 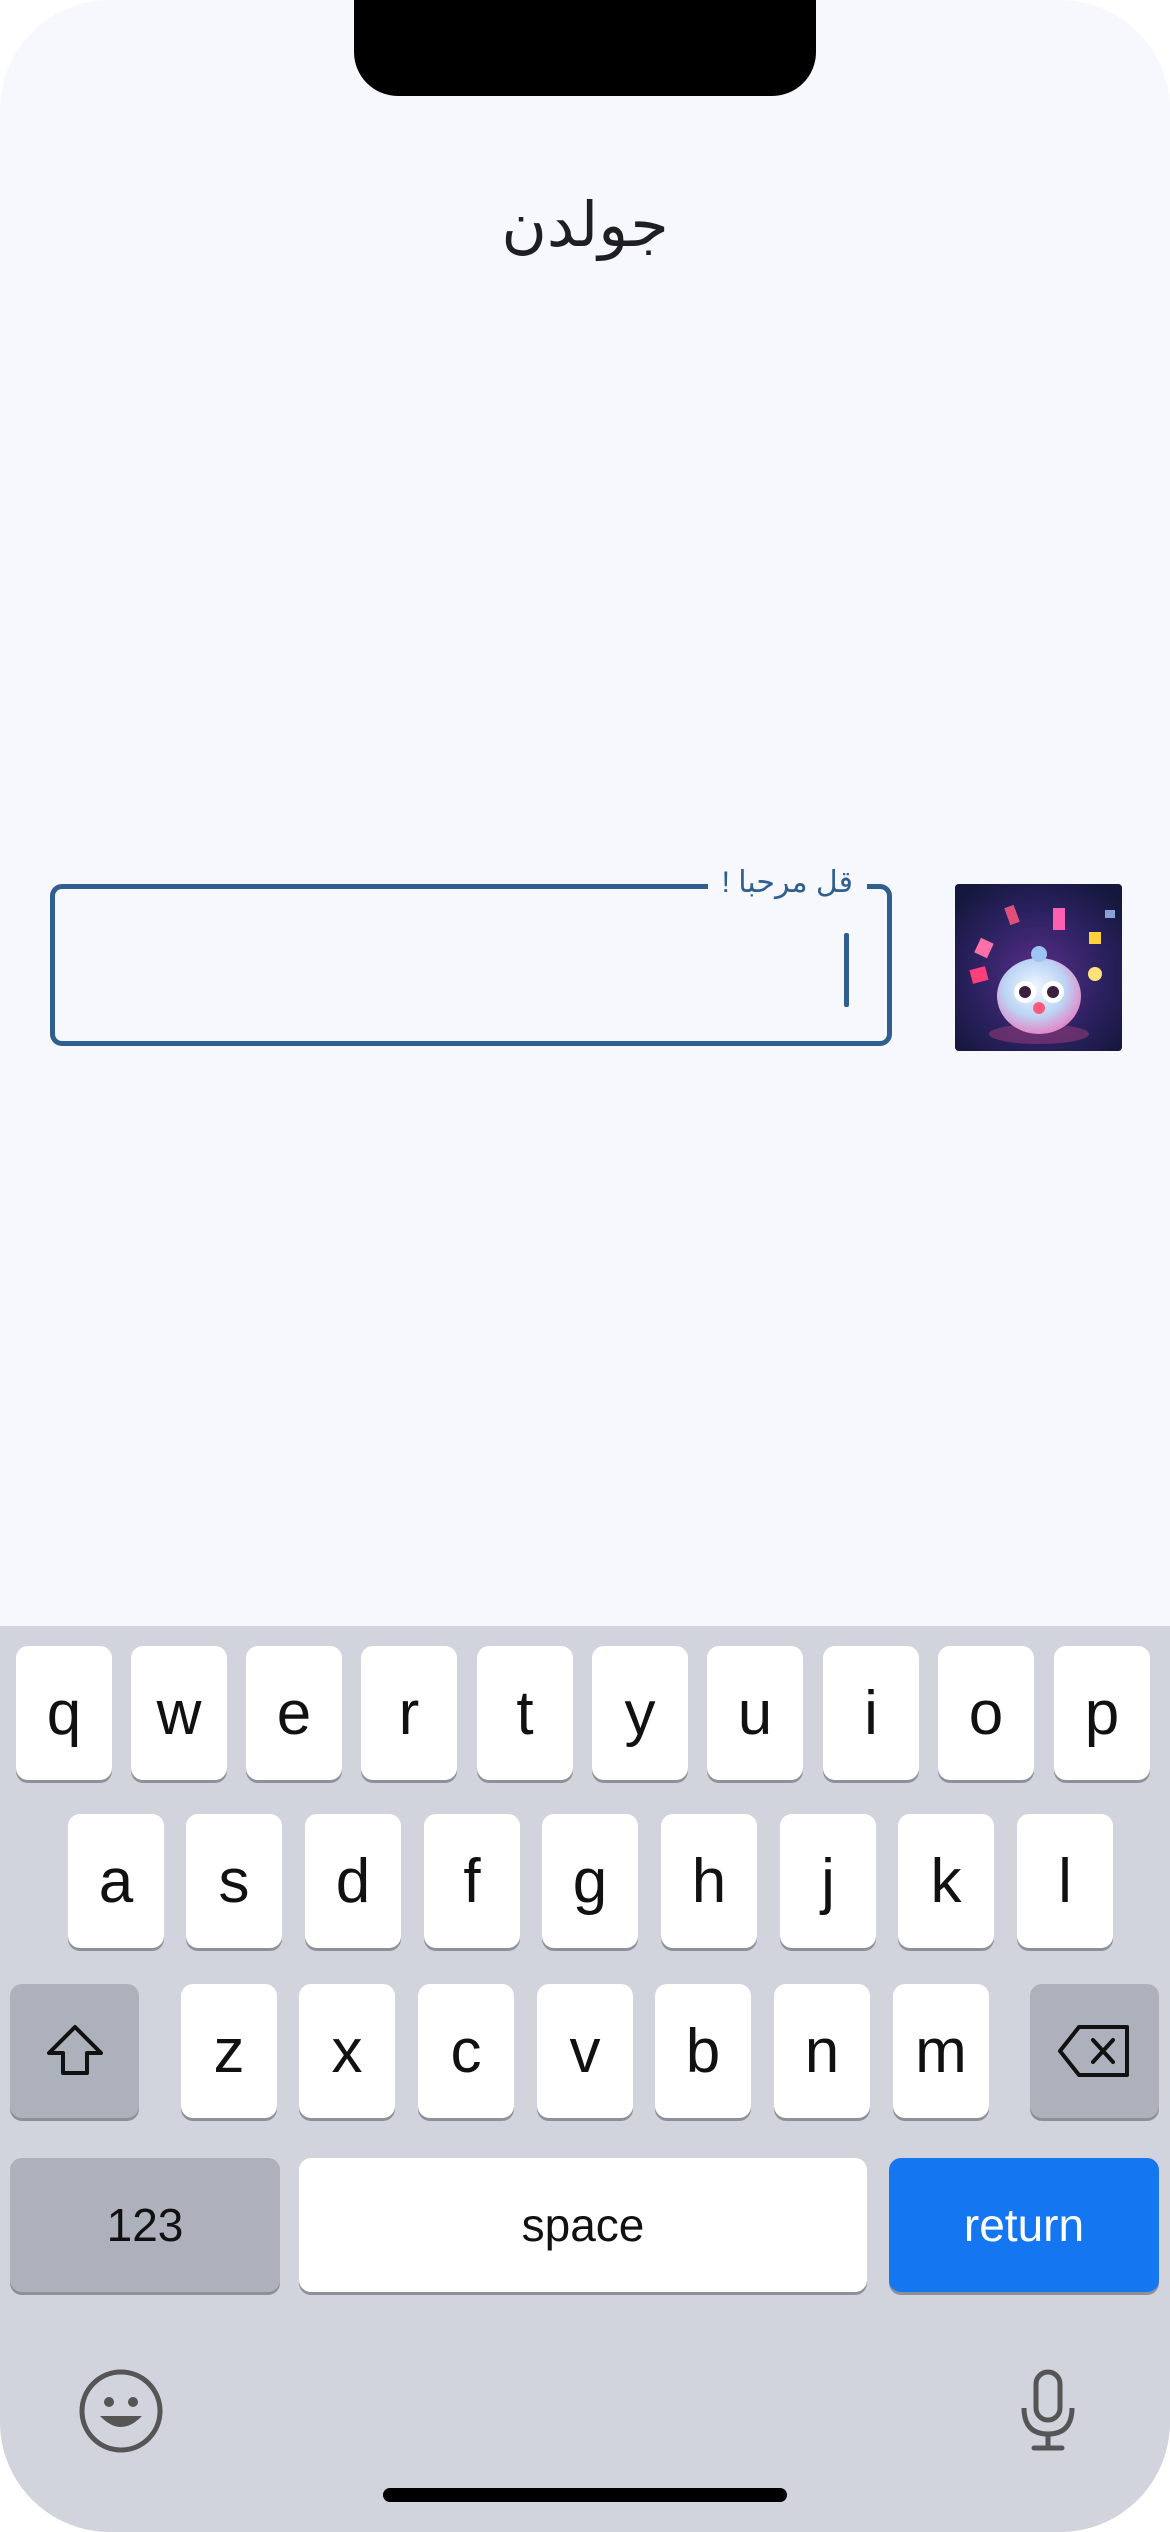 I want to click on return-key: return, so click(x=1024, y=2225).